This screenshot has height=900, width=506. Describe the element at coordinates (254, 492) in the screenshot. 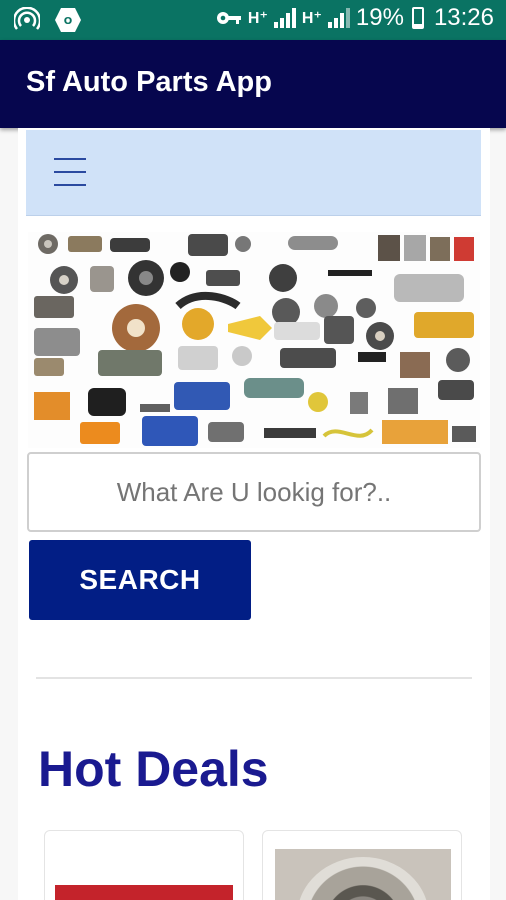

I see `search-input` at that location.